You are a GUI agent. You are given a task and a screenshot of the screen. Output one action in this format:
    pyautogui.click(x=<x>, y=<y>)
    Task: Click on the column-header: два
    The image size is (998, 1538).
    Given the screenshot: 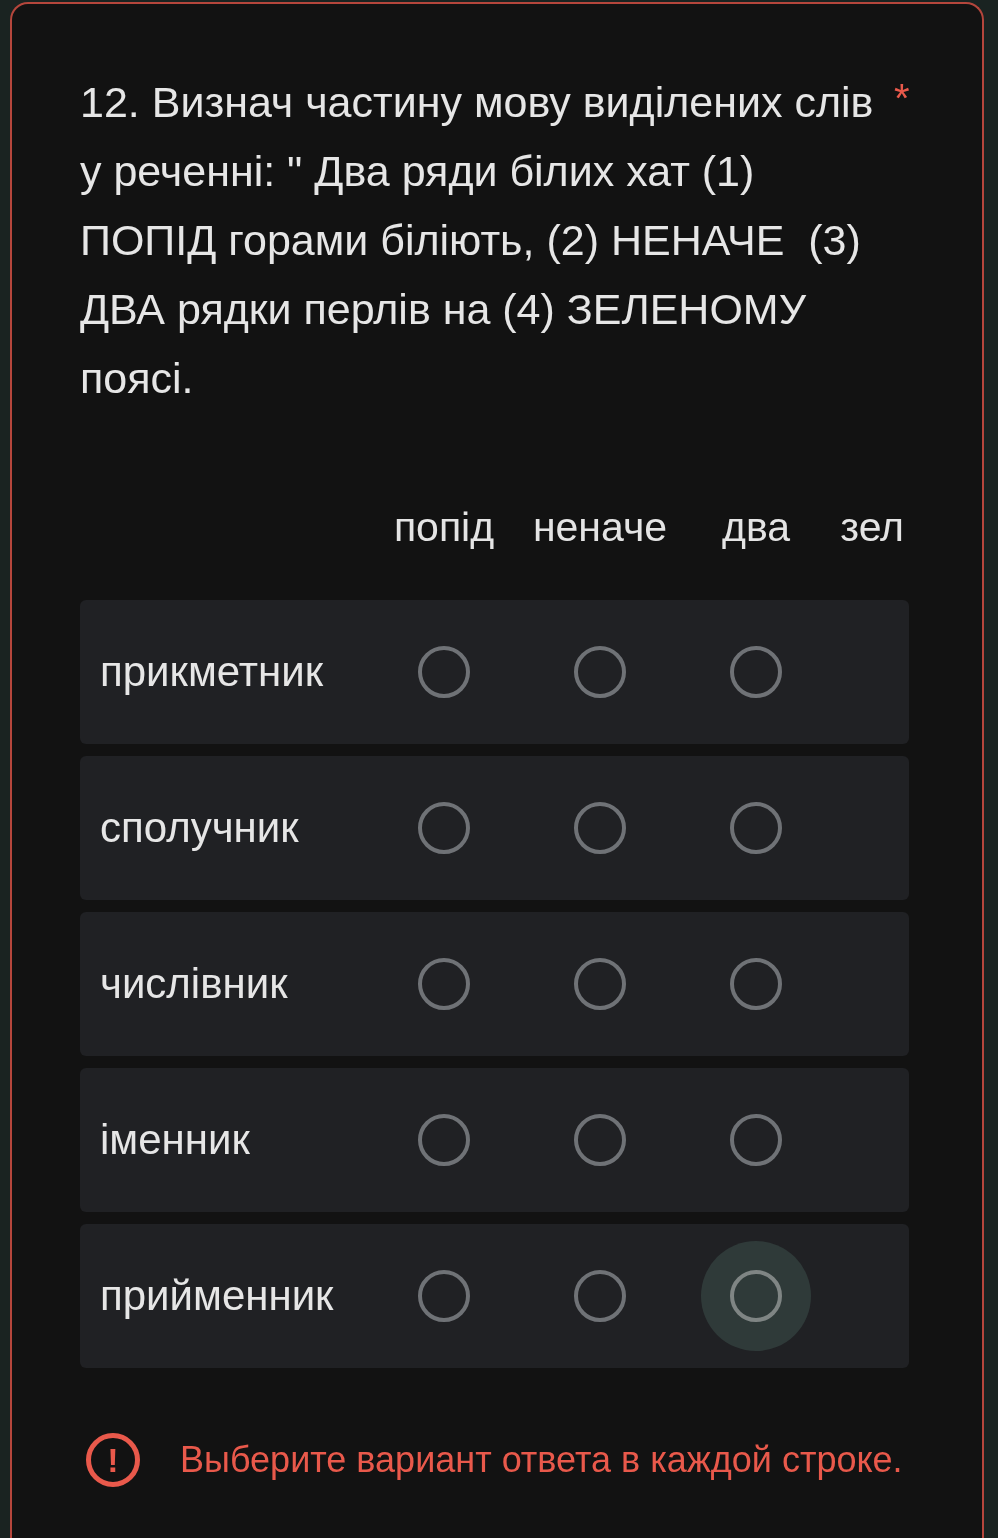 What is the action you would take?
    pyautogui.click(x=755, y=527)
    